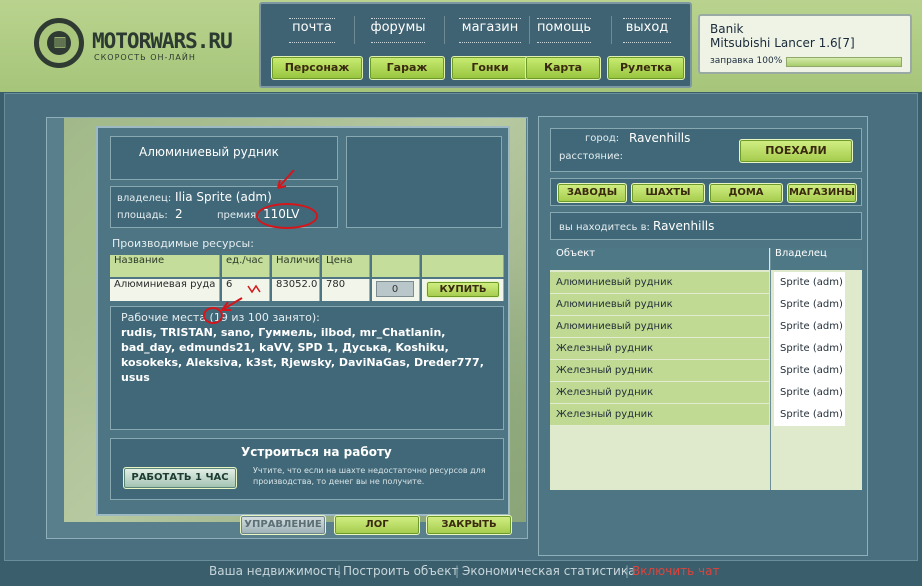  What do you see at coordinates (312, 31) in the screenshot?
I see `nav-mail-link: почта` at bounding box center [312, 31].